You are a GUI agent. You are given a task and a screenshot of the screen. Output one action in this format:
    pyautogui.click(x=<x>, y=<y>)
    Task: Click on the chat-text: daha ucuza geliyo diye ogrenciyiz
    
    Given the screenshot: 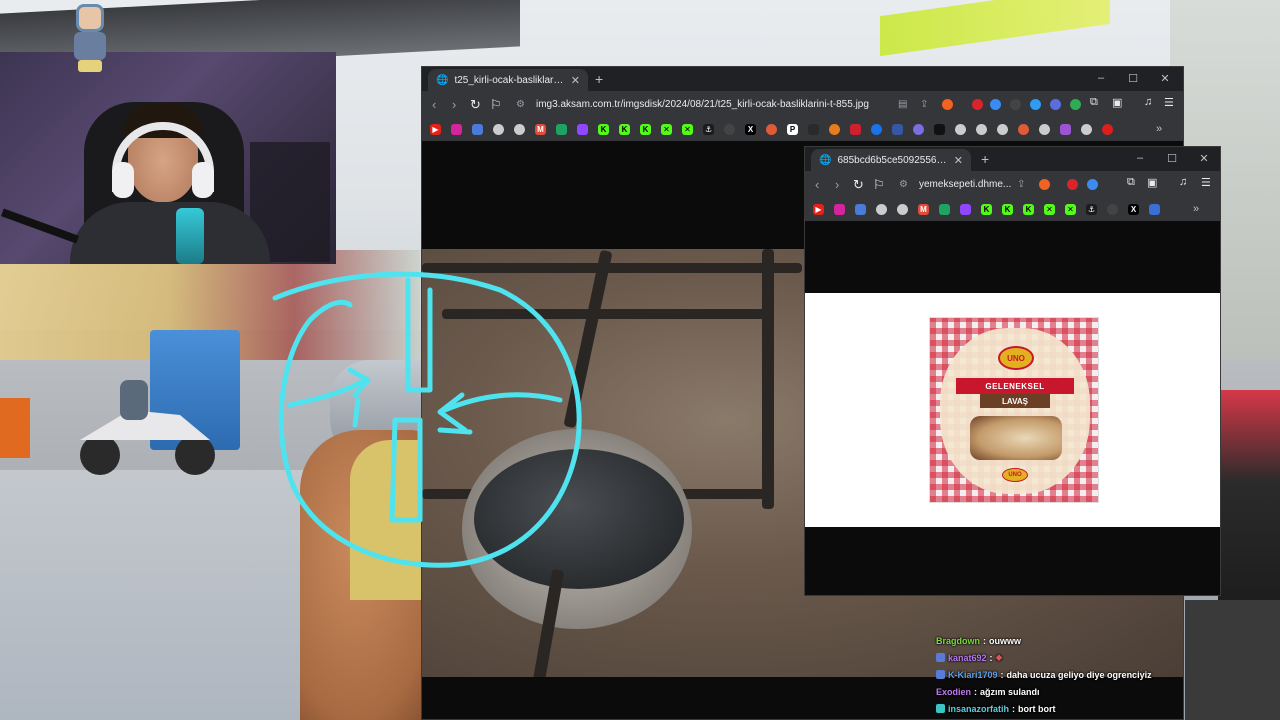 What is the action you would take?
    pyautogui.click(x=1079, y=674)
    